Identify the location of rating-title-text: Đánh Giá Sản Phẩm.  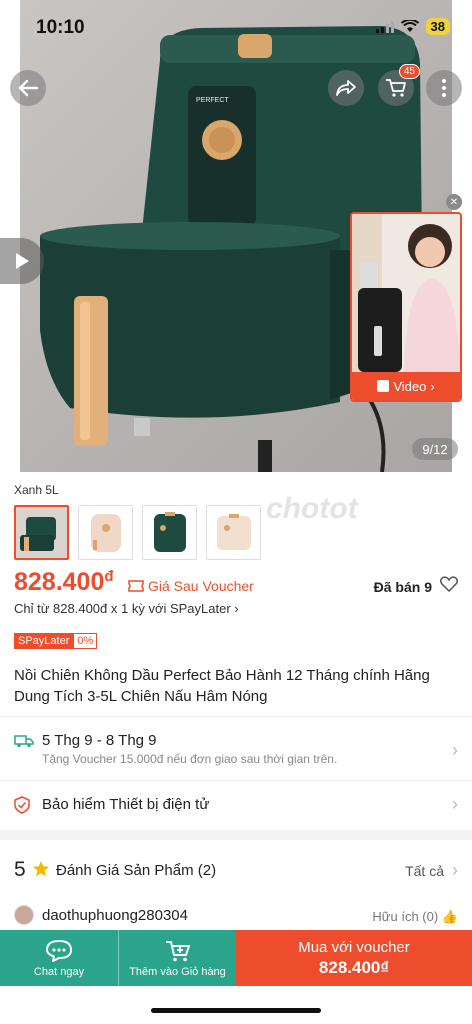
(125, 870).